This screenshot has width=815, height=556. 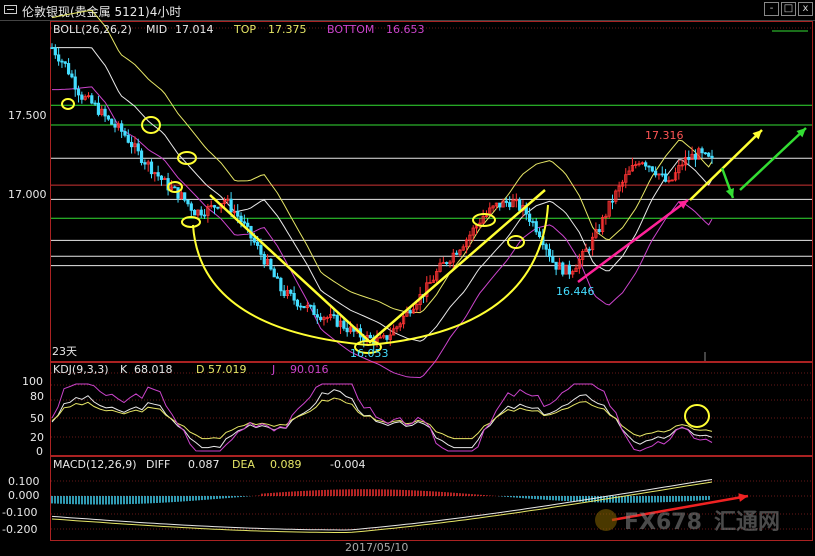 What do you see at coordinates (286, 464) in the screenshot?
I see `macd-dea-value: 0.089` at bounding box center [286, 464].